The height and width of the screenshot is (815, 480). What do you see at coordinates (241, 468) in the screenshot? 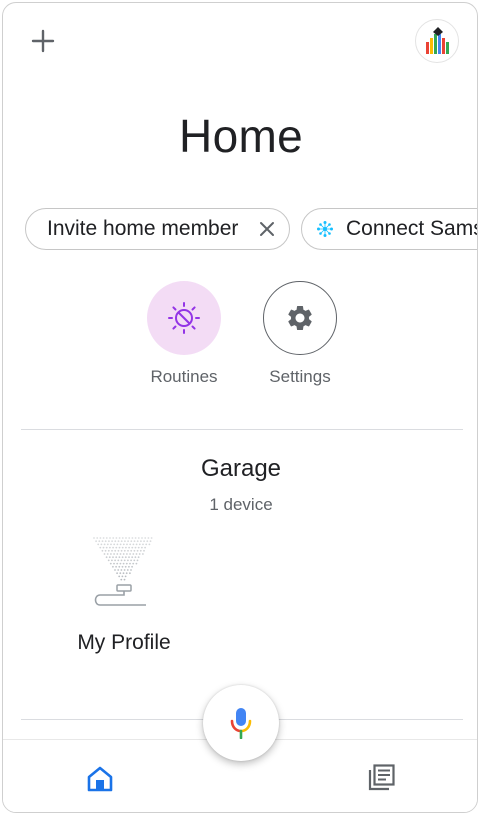
I see `room-name: Garage` at bounding box center [241, 468].